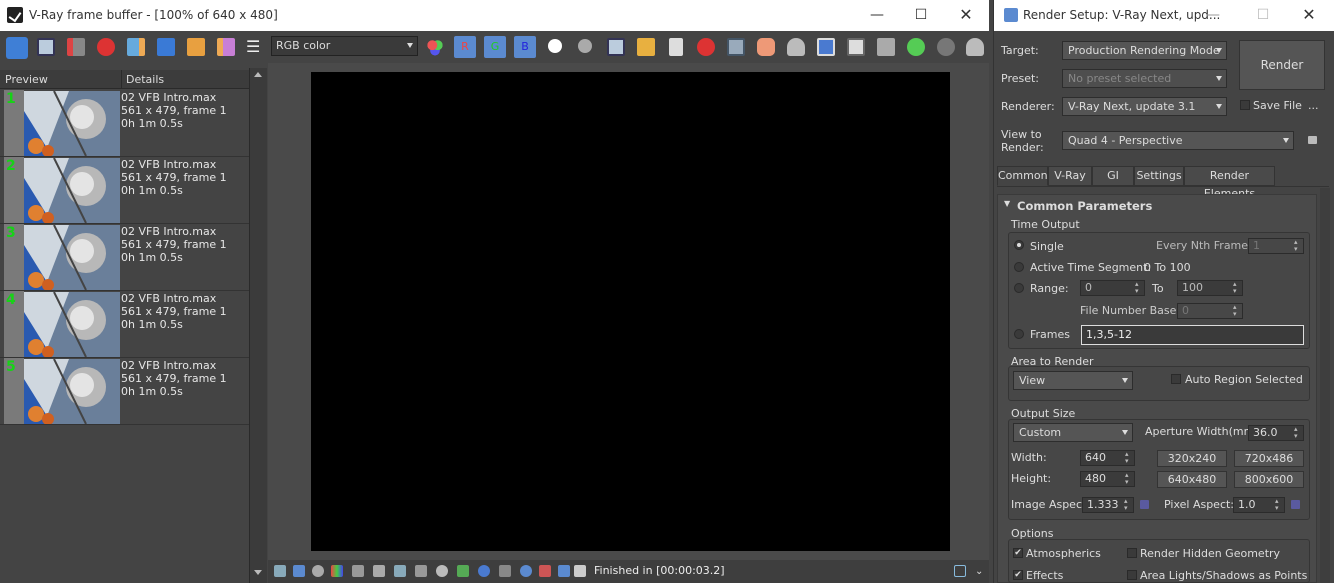 The height and width of the screenshot is (583, 1334). I want to click on tab-common: Common, so click(1022, 176).